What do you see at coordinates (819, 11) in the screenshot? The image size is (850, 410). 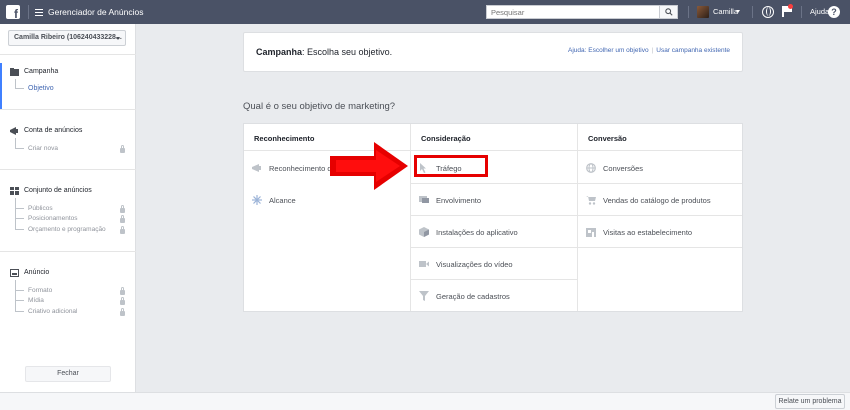 I see `help-link: Ajuda` at bounding box center [819, 11].